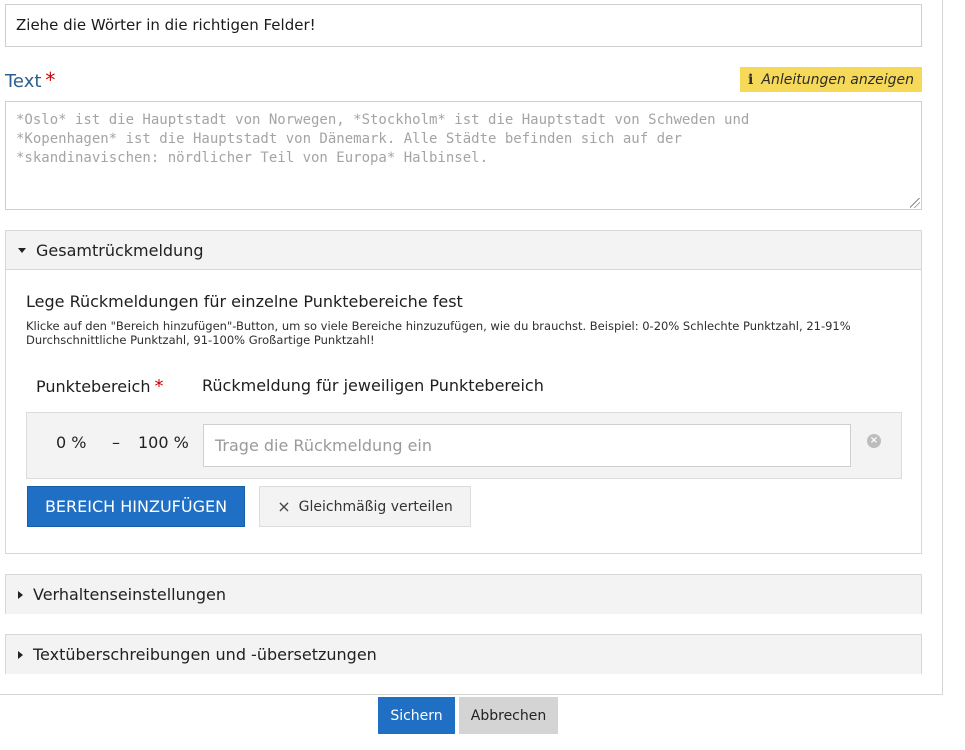 Image resolution: width=965 pixels, height=750 pixels. Describe the element at coordinates (284, 506) in the screenshot. I see `close-icon: ×` at that location.